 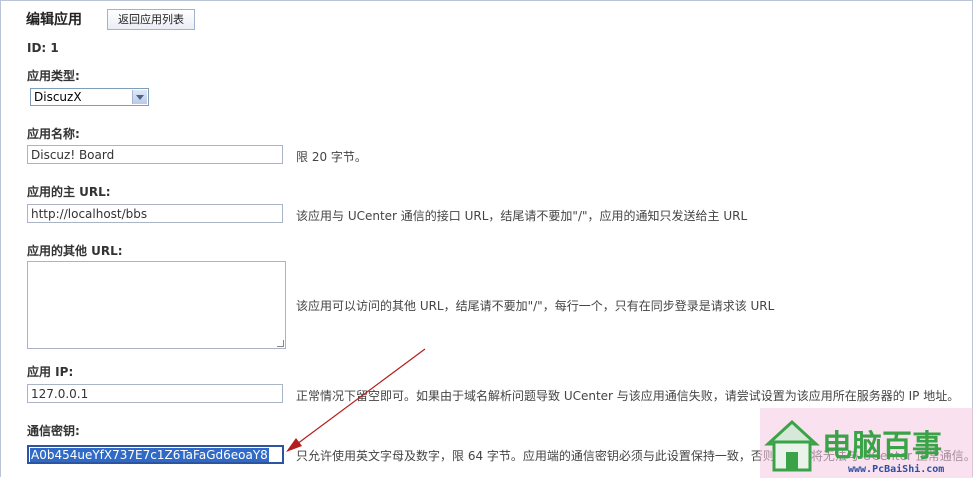 I want to click on app-type-label: 应用类型:, so click(x=53, y=76).